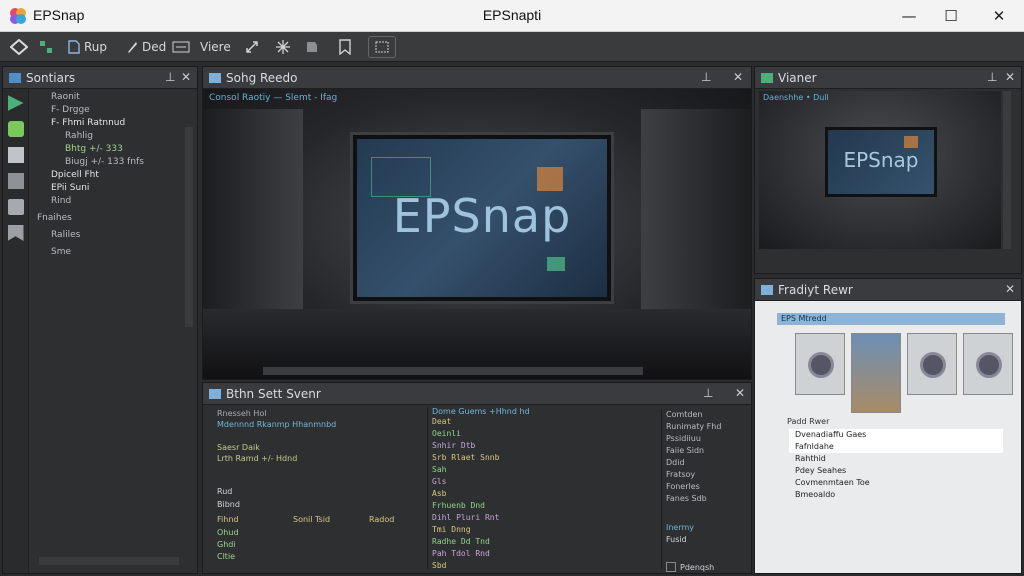 This screenshot has height=576, width=1024. I want to click on move-icon, so click(19, 47).